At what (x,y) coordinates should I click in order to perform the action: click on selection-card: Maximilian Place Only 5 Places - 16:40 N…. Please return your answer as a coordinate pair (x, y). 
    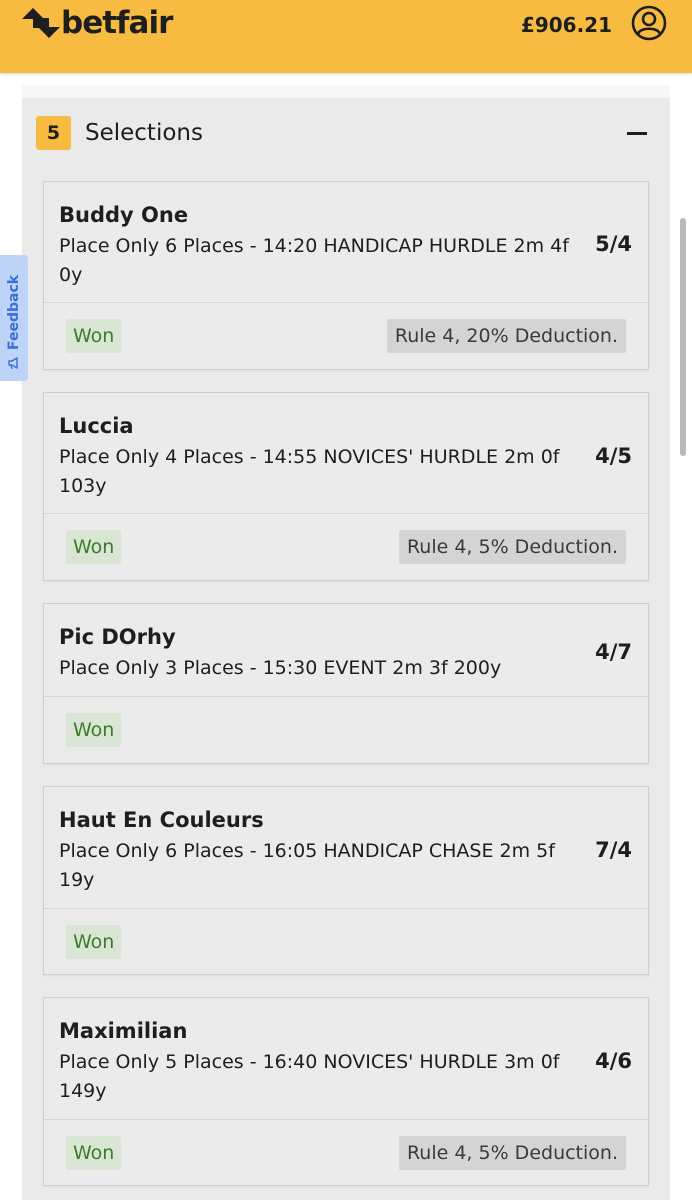
    Looking at the image, I should click on (346, 1091).